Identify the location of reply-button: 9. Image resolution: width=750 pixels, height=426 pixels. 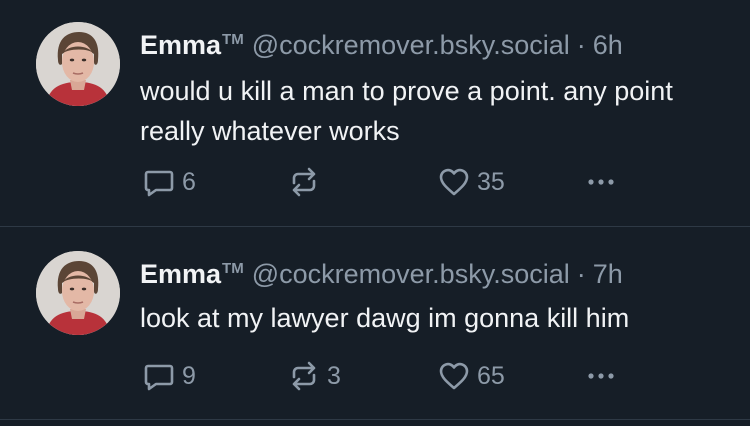
(169, 376).